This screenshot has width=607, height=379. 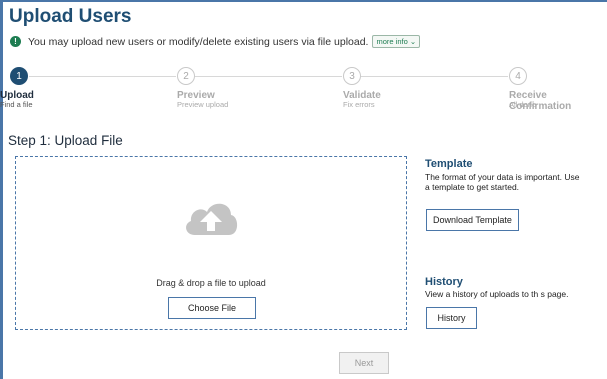 What do you see at coordinates (19, 76) in the screenshot?
I see `step-1-indicator: 1` at bounding box center [19, 76].